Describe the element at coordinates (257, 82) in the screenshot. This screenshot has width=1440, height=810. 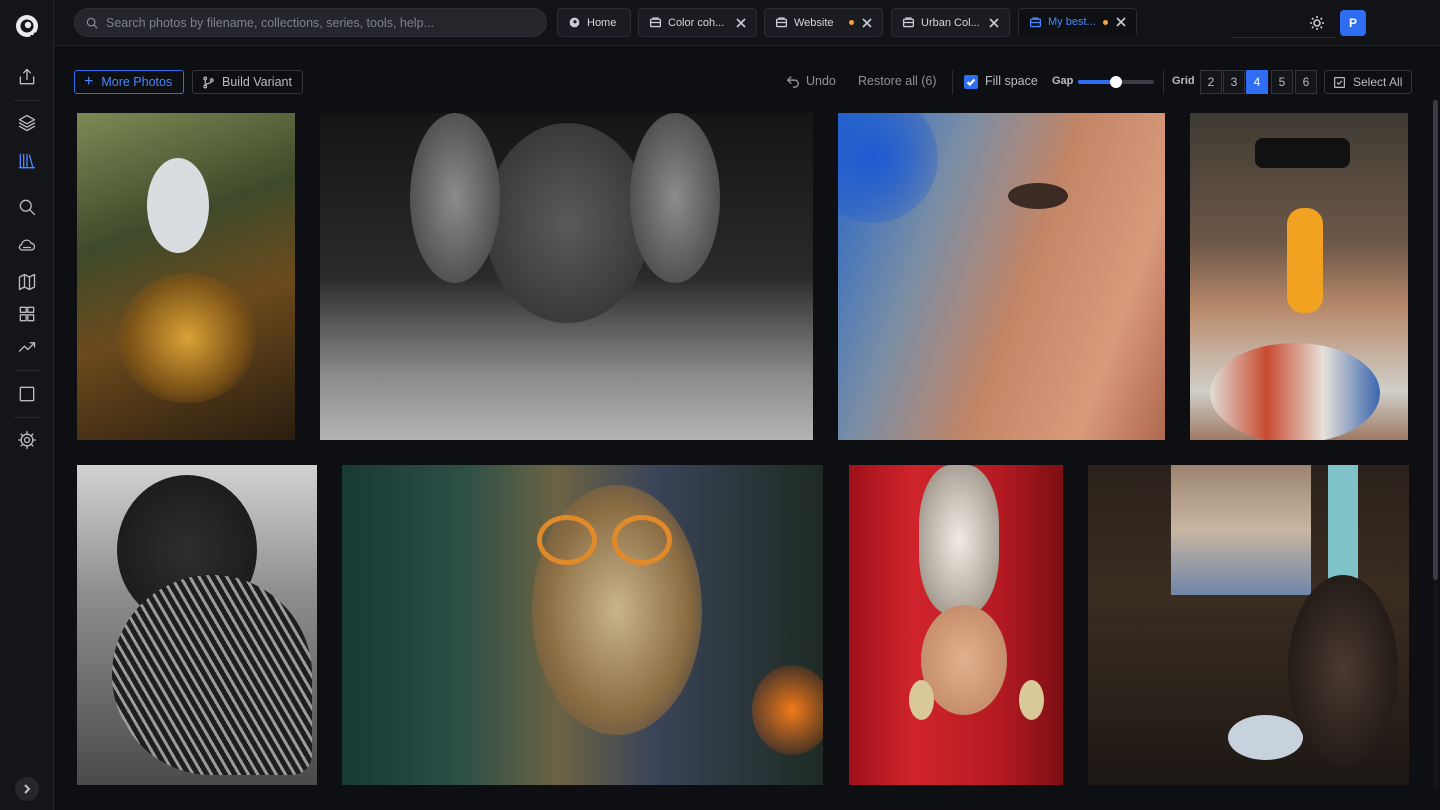
I see `build-variant-label: Build Variant` at that location.